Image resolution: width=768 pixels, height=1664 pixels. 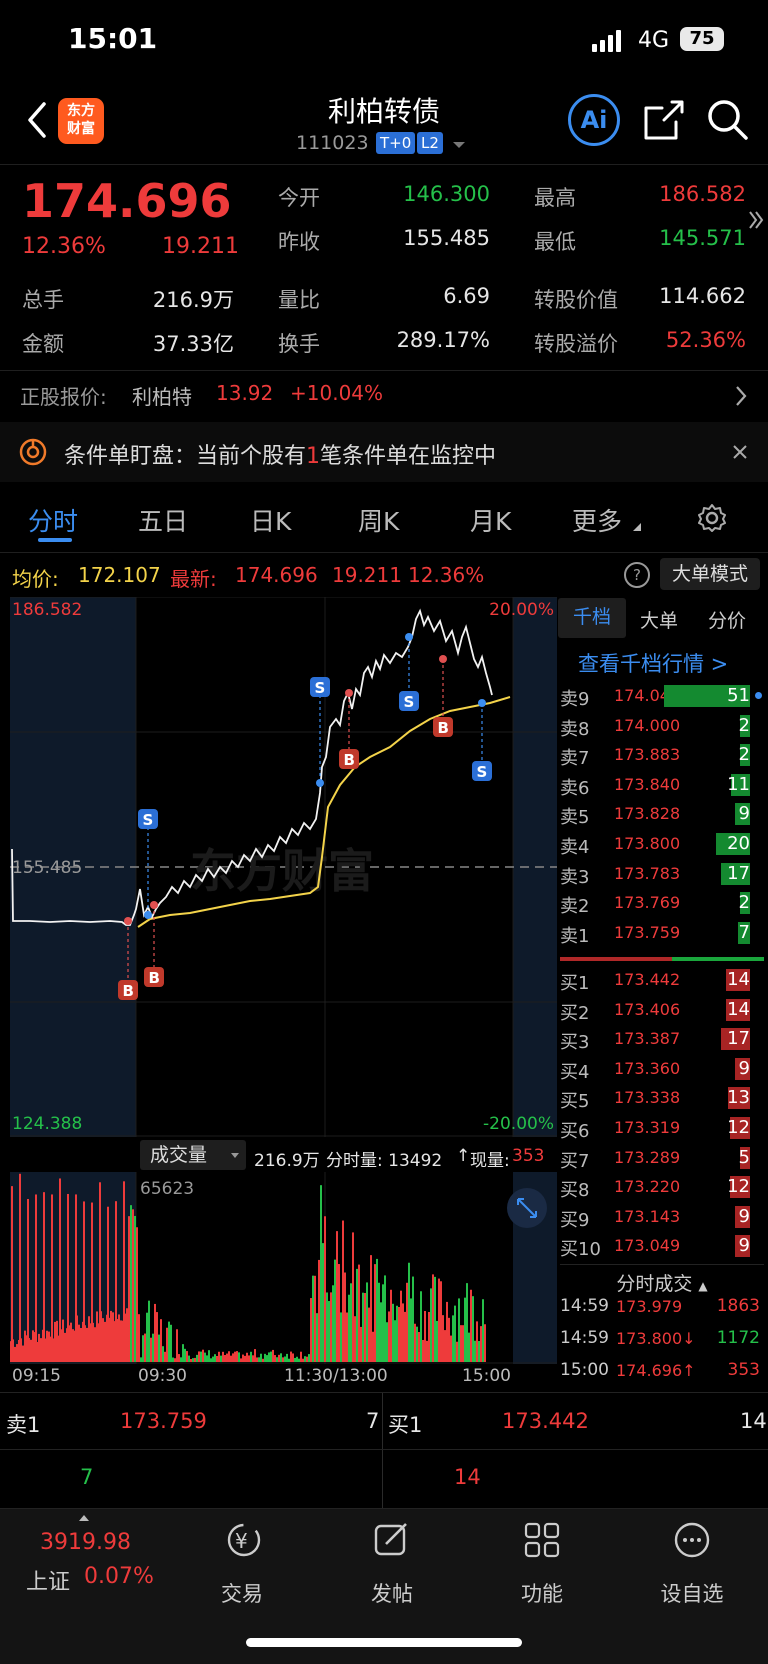 What do you see at coordinates (662, 1246) in the screenshot?
I see `bid-level-row: 买10 173.049 9` at bounding box center [662, 1246].